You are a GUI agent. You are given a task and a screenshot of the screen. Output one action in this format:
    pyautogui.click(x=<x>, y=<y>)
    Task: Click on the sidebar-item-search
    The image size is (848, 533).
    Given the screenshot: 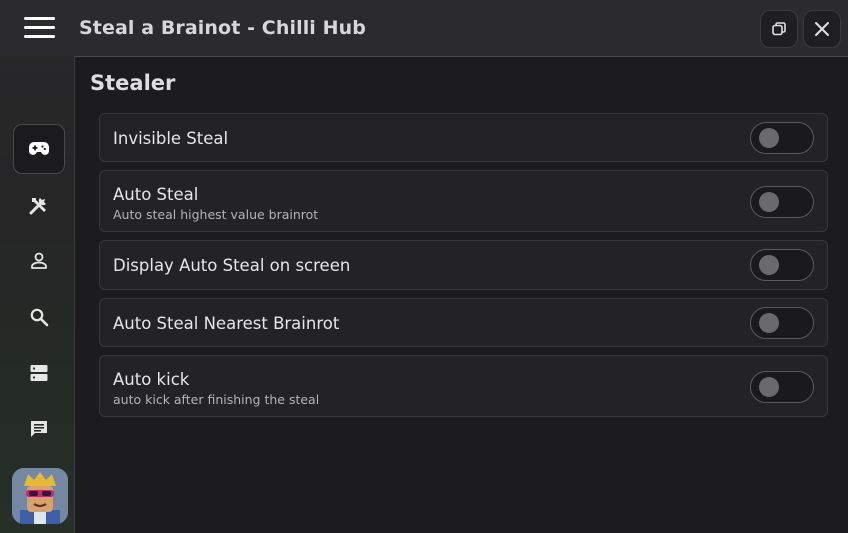 What is the action you would take?
    pyautogui.click(x=39, y=317)
    